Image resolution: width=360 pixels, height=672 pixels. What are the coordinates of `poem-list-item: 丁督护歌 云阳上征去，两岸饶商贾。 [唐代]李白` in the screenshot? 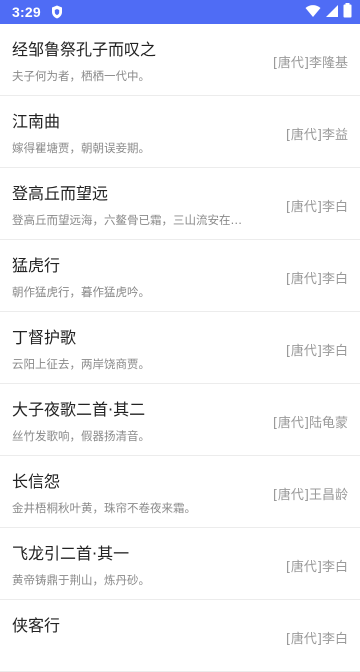 It's located at (180, 348).